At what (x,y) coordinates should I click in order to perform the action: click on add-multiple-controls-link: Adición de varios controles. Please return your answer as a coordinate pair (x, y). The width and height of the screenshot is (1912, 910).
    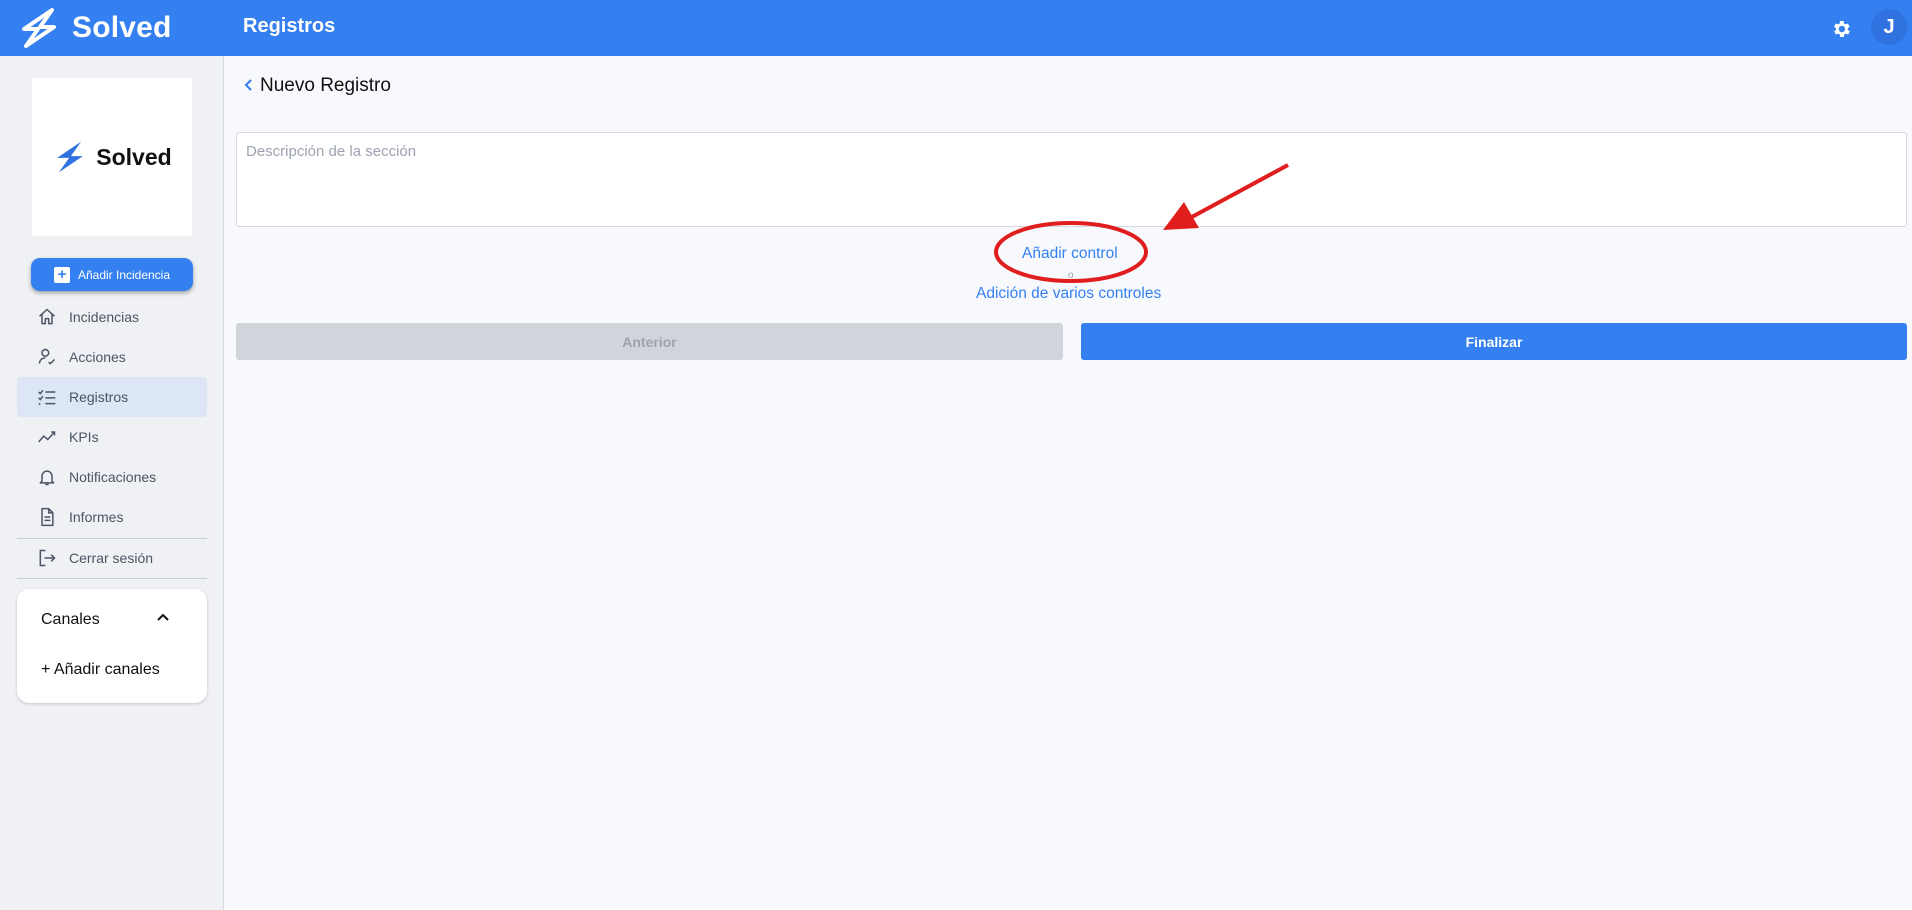
    Looking at the image, I should click on (1068, 294).